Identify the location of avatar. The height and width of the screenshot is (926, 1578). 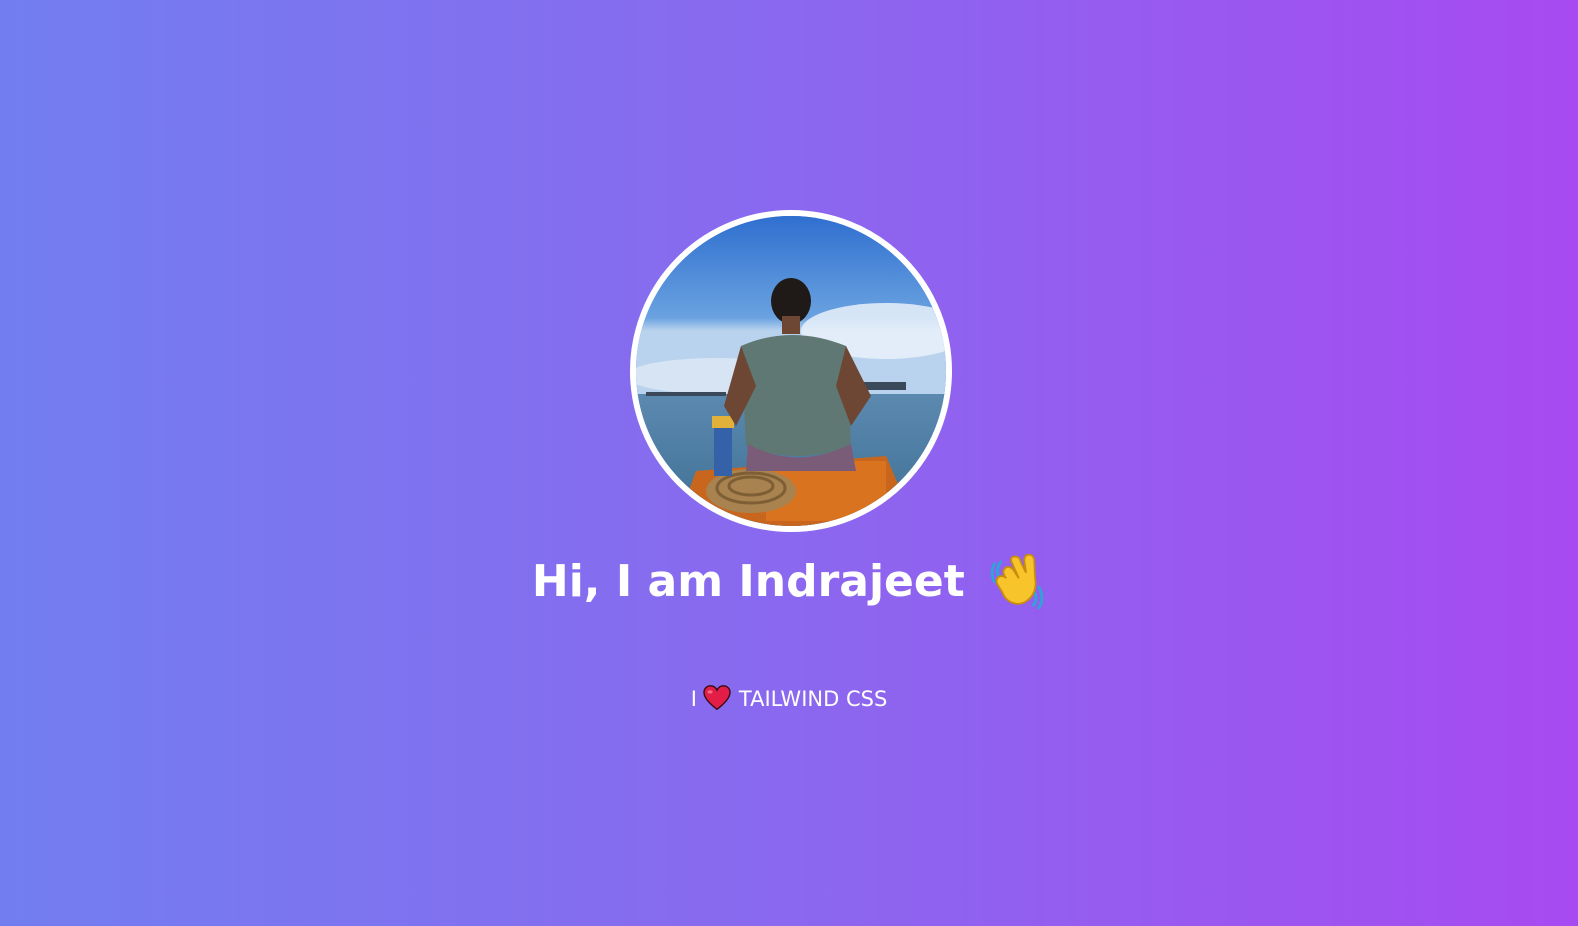
(791, 371).